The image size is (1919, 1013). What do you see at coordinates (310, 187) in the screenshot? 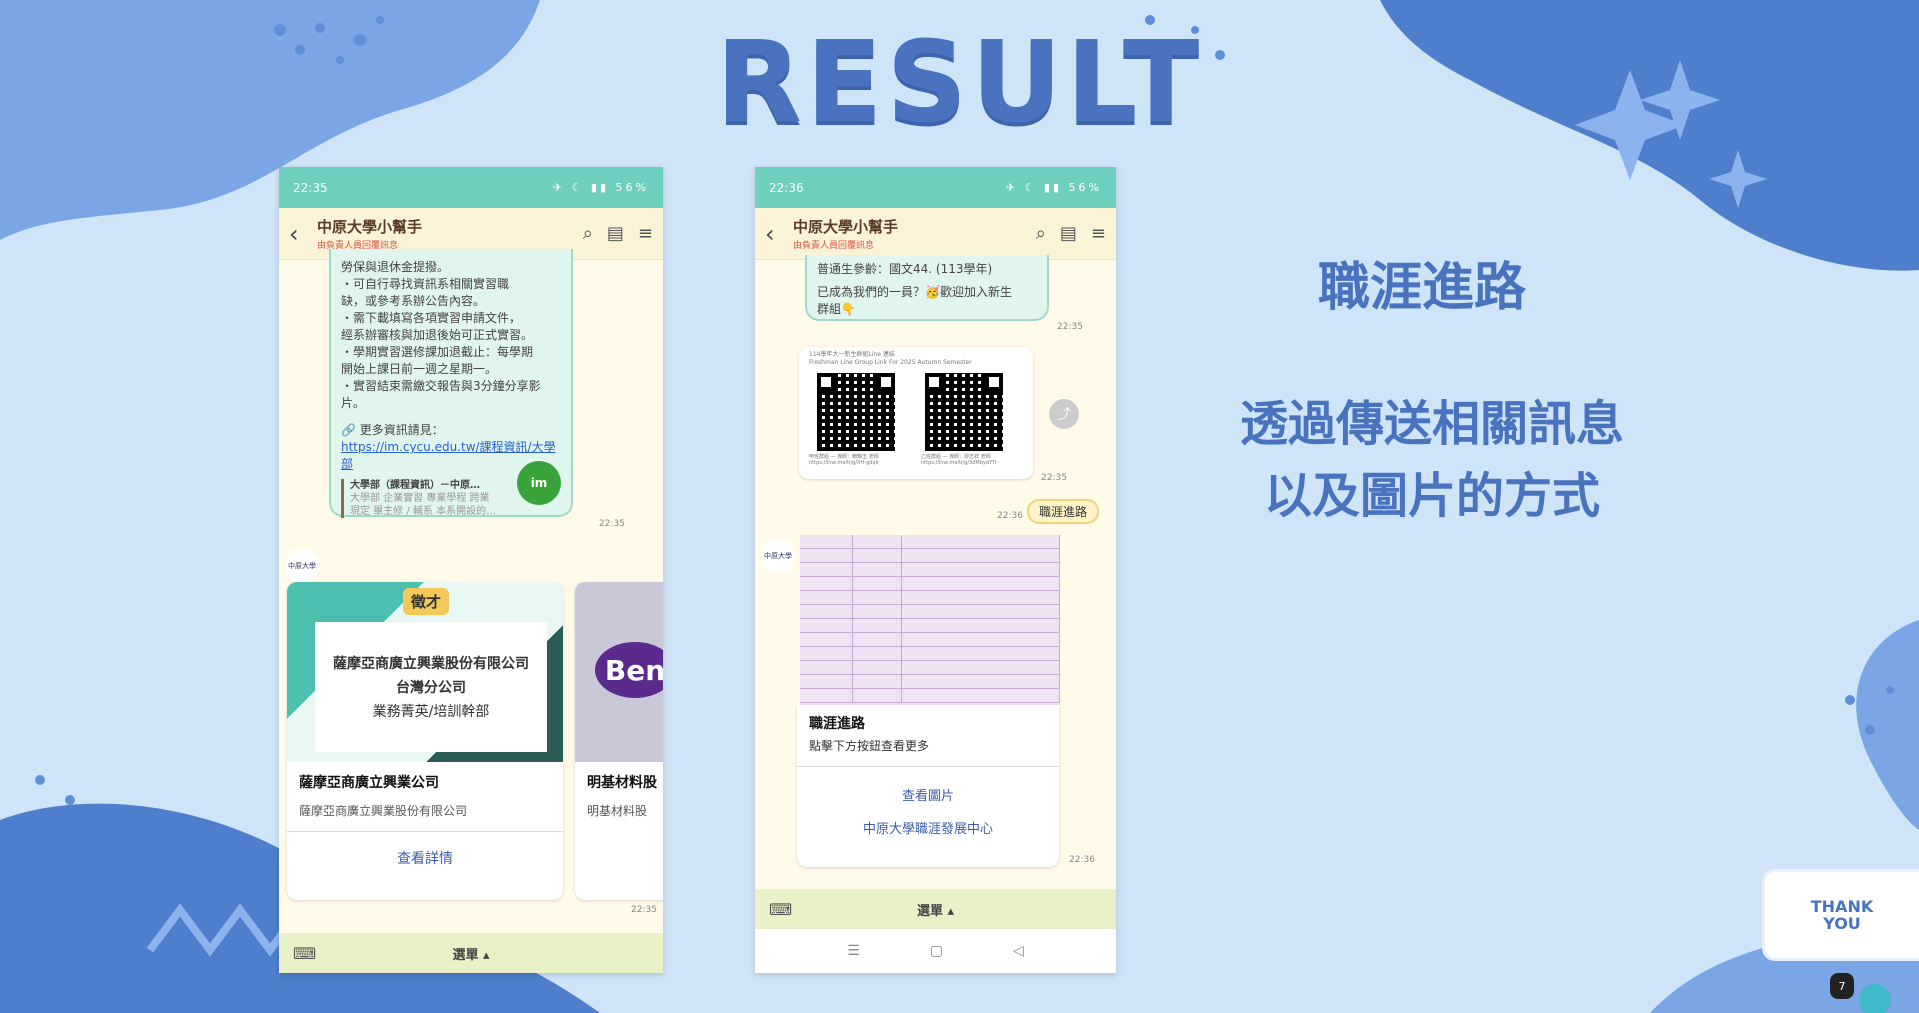
I see `status-time: 22:35` at bounding box center [310, 187].